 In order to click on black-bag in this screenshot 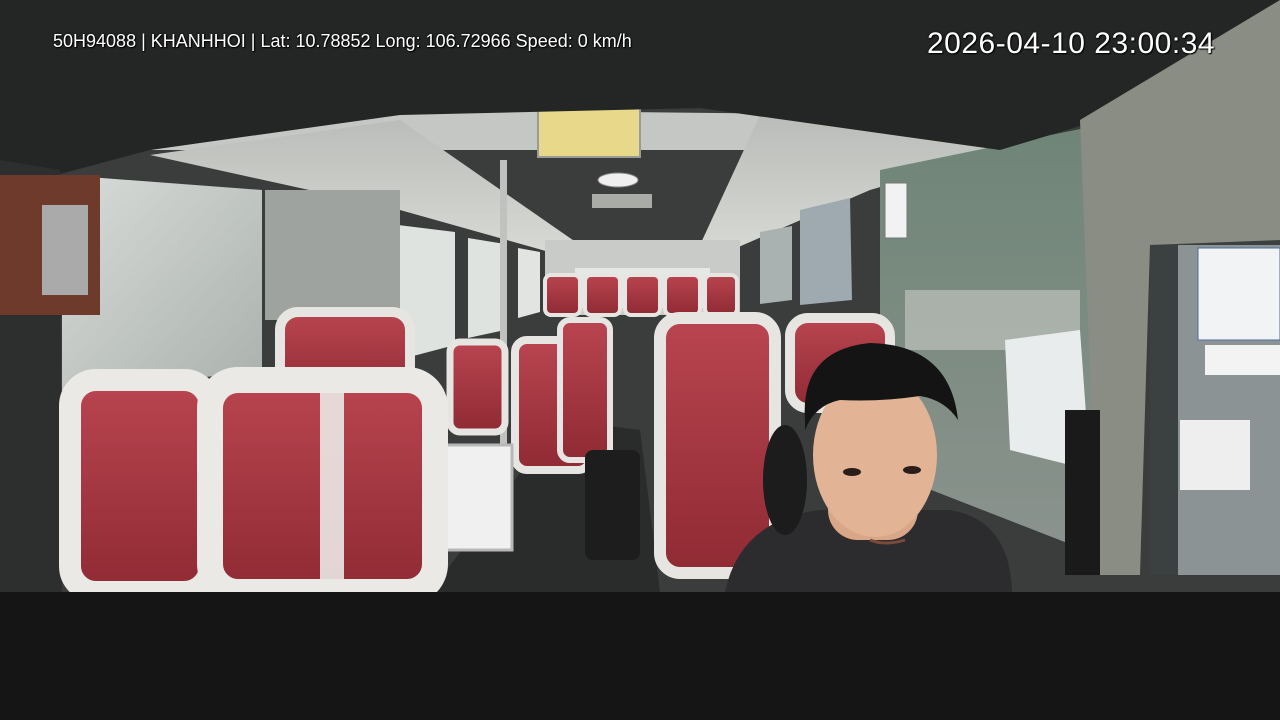, I will do `click(612, 505)`.